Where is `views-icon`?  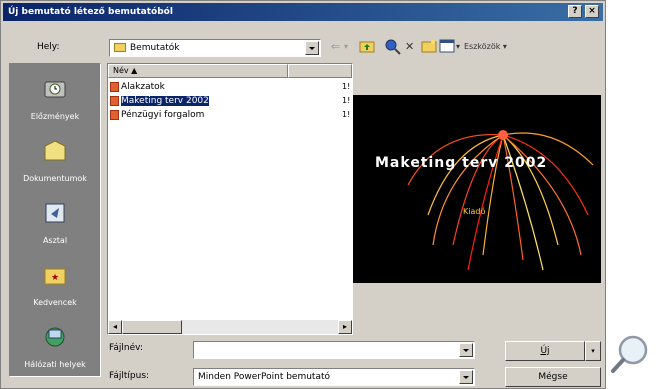 views-icon is located at coordinates (447, 47).